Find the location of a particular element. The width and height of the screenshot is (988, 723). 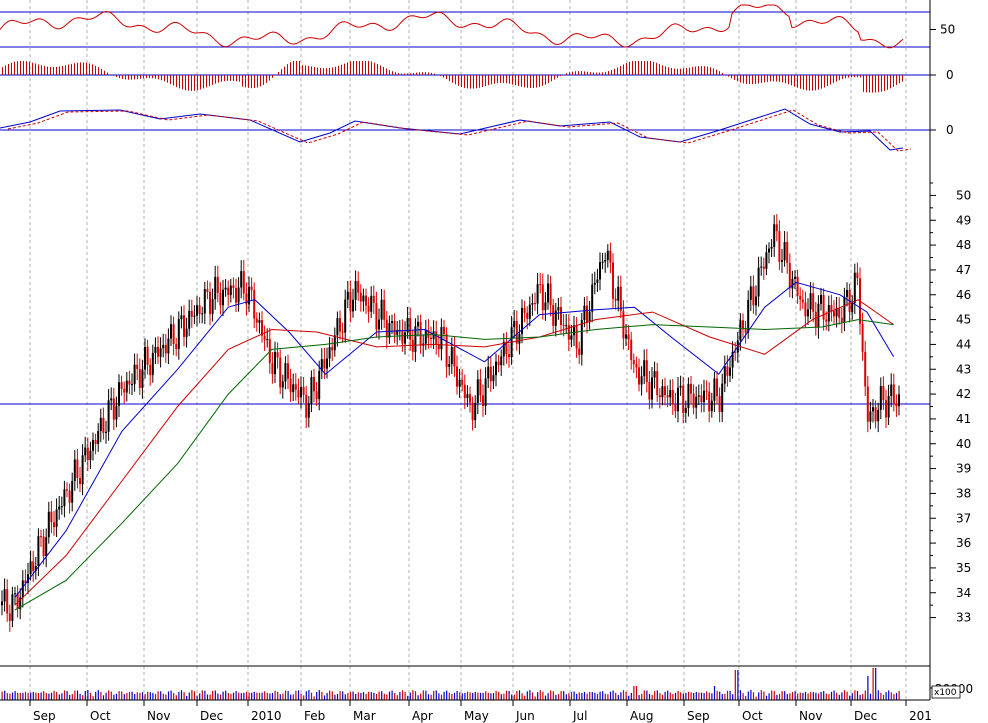

month-label: 201 is located at coordinates (920, 716).